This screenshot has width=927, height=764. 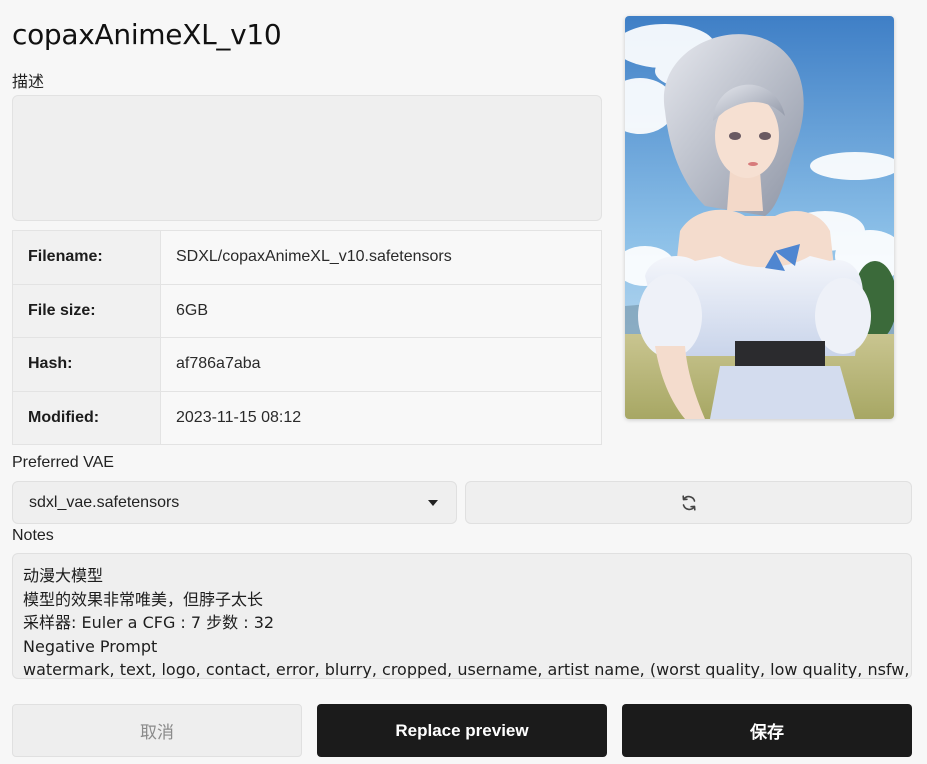 I want to click on info-row-hash: Hash: af786a7aba, so click(x=307, y=364).